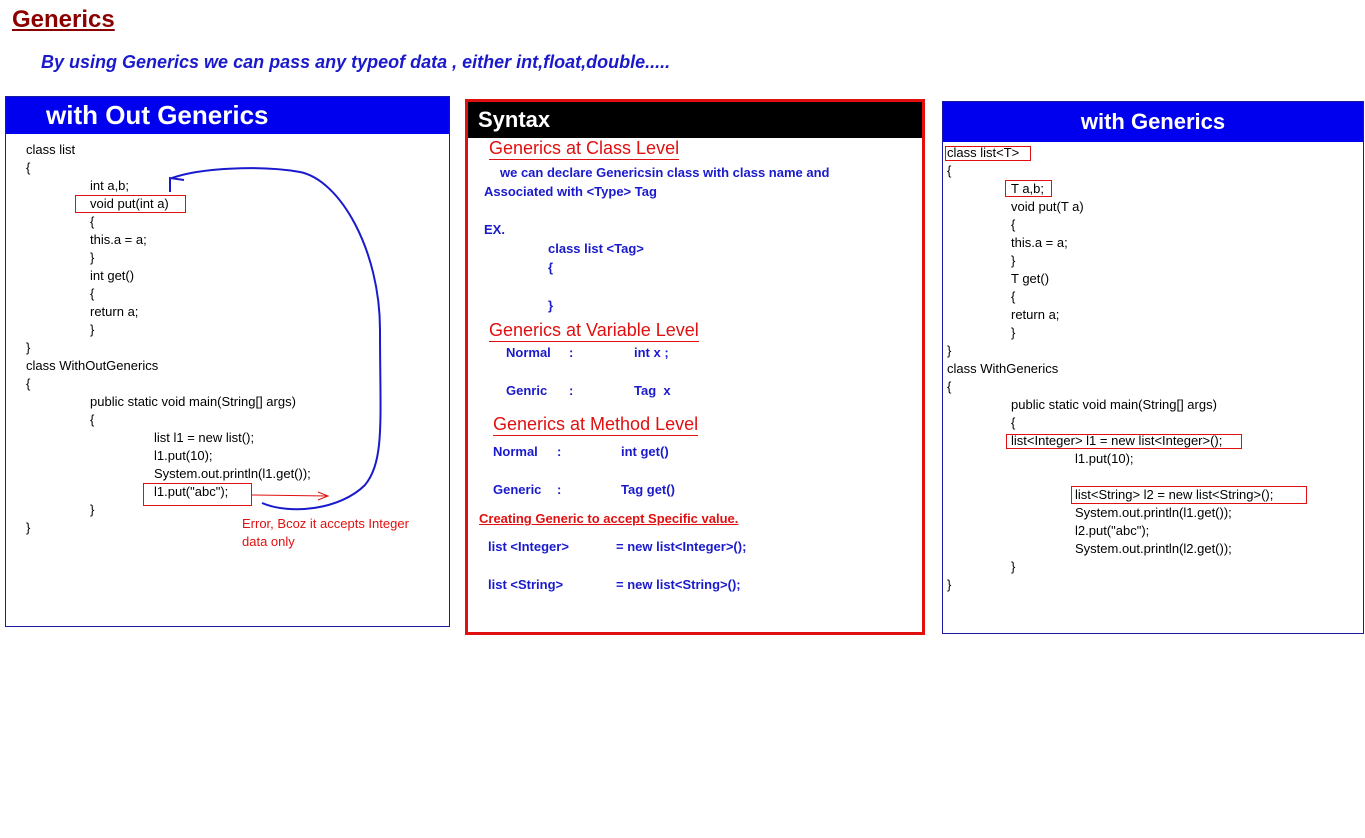  What do you see at coordinates (290, 496) in the screenshot?
I see `error-arrow-icon` at bounding box center [290, 496].